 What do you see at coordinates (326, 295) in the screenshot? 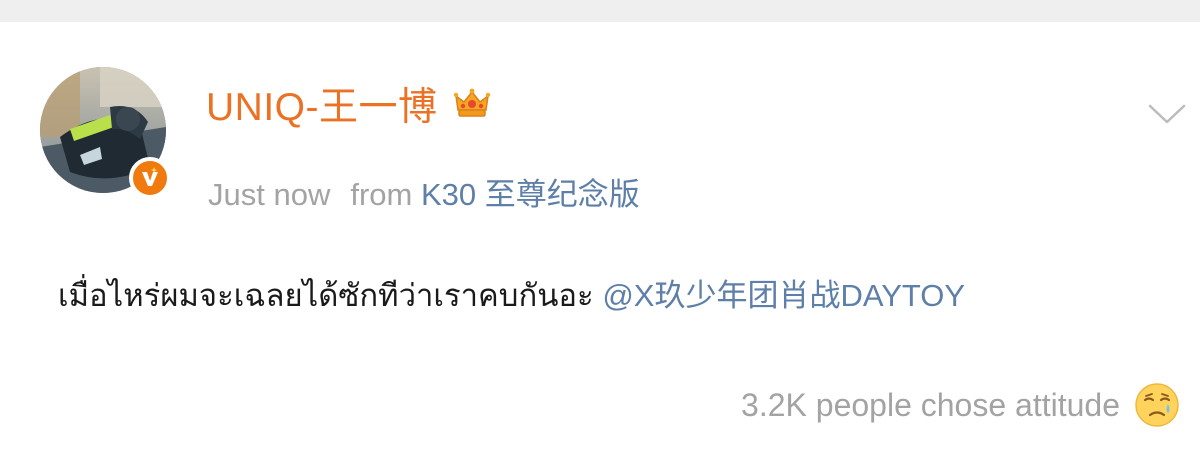
I see `post-body-text: เมื่อไหร่ผมจะเฉลยได้ซักทีว่าเราคบกันอะ` at bounding box center [326, 295].